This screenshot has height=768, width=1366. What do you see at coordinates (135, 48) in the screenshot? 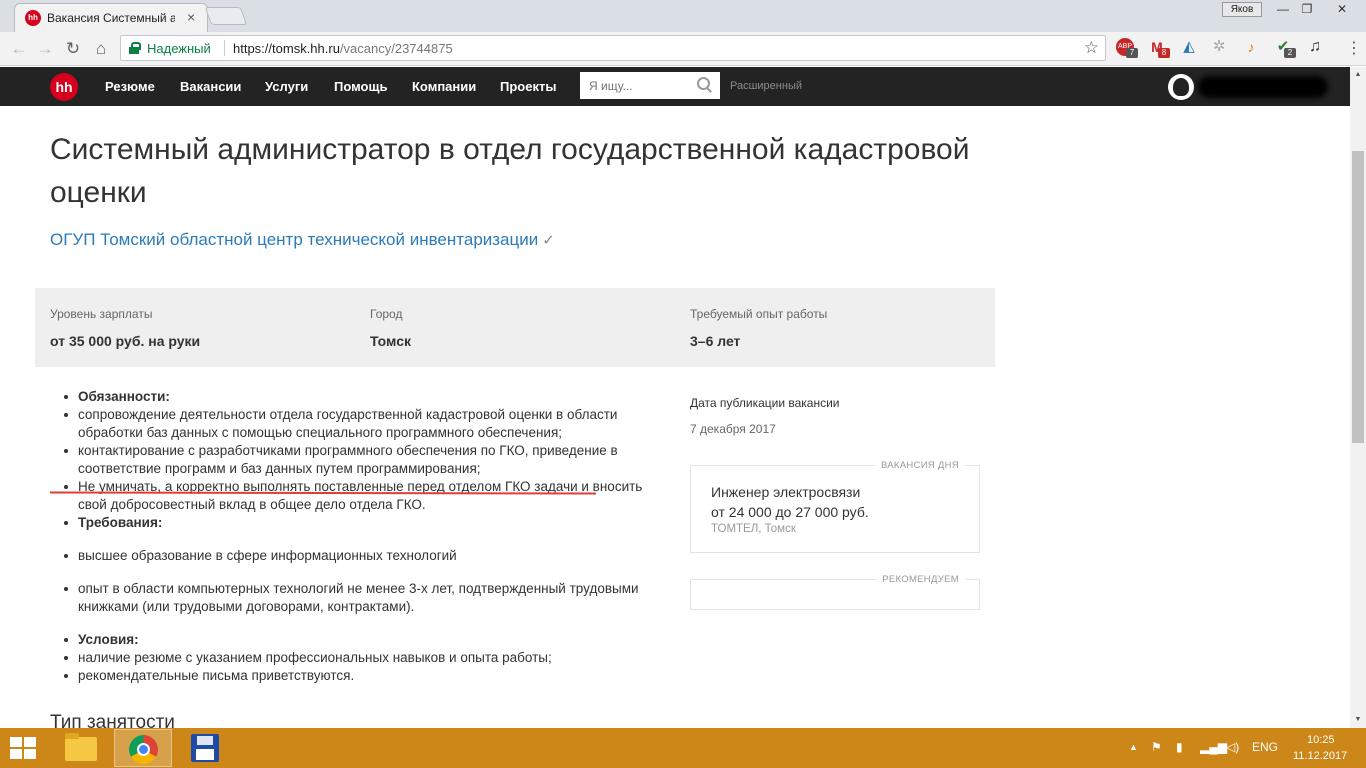
I see `lock-icon` at bounding box center [135, 48].